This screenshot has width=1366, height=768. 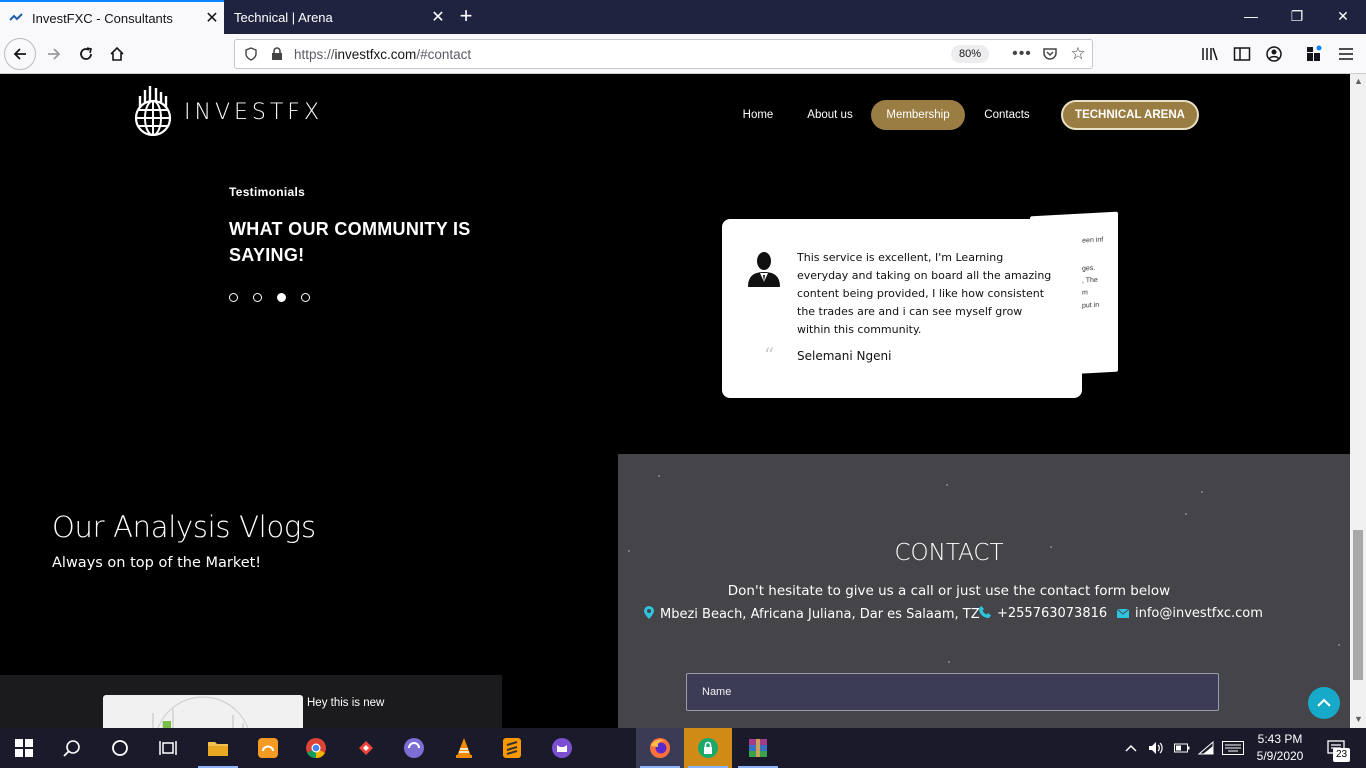 What do you see at coordinates (1251, 16) in the screenshot?
I see `minimize-icon: —` at bounding box center [1251, 16].